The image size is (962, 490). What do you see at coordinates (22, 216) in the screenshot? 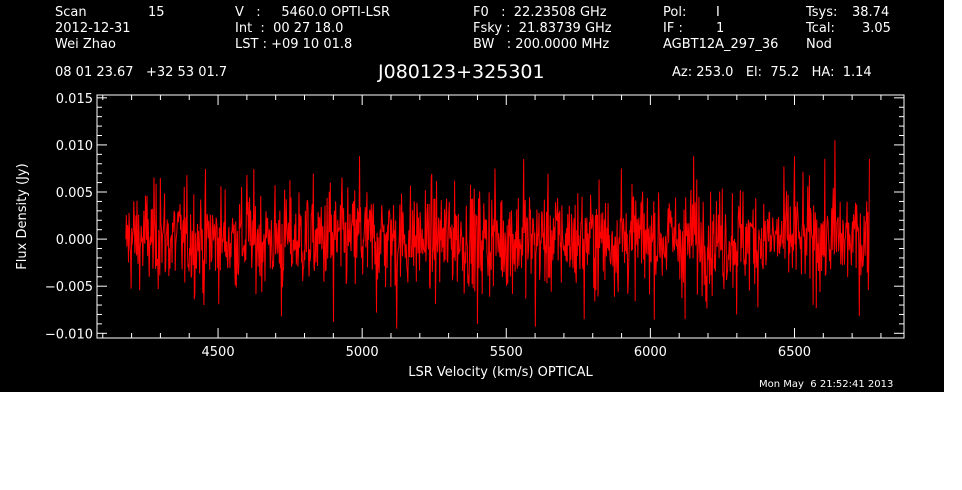
I see `y-axis-label: Flux Density (Jy)` at bounding box center [22, 216].